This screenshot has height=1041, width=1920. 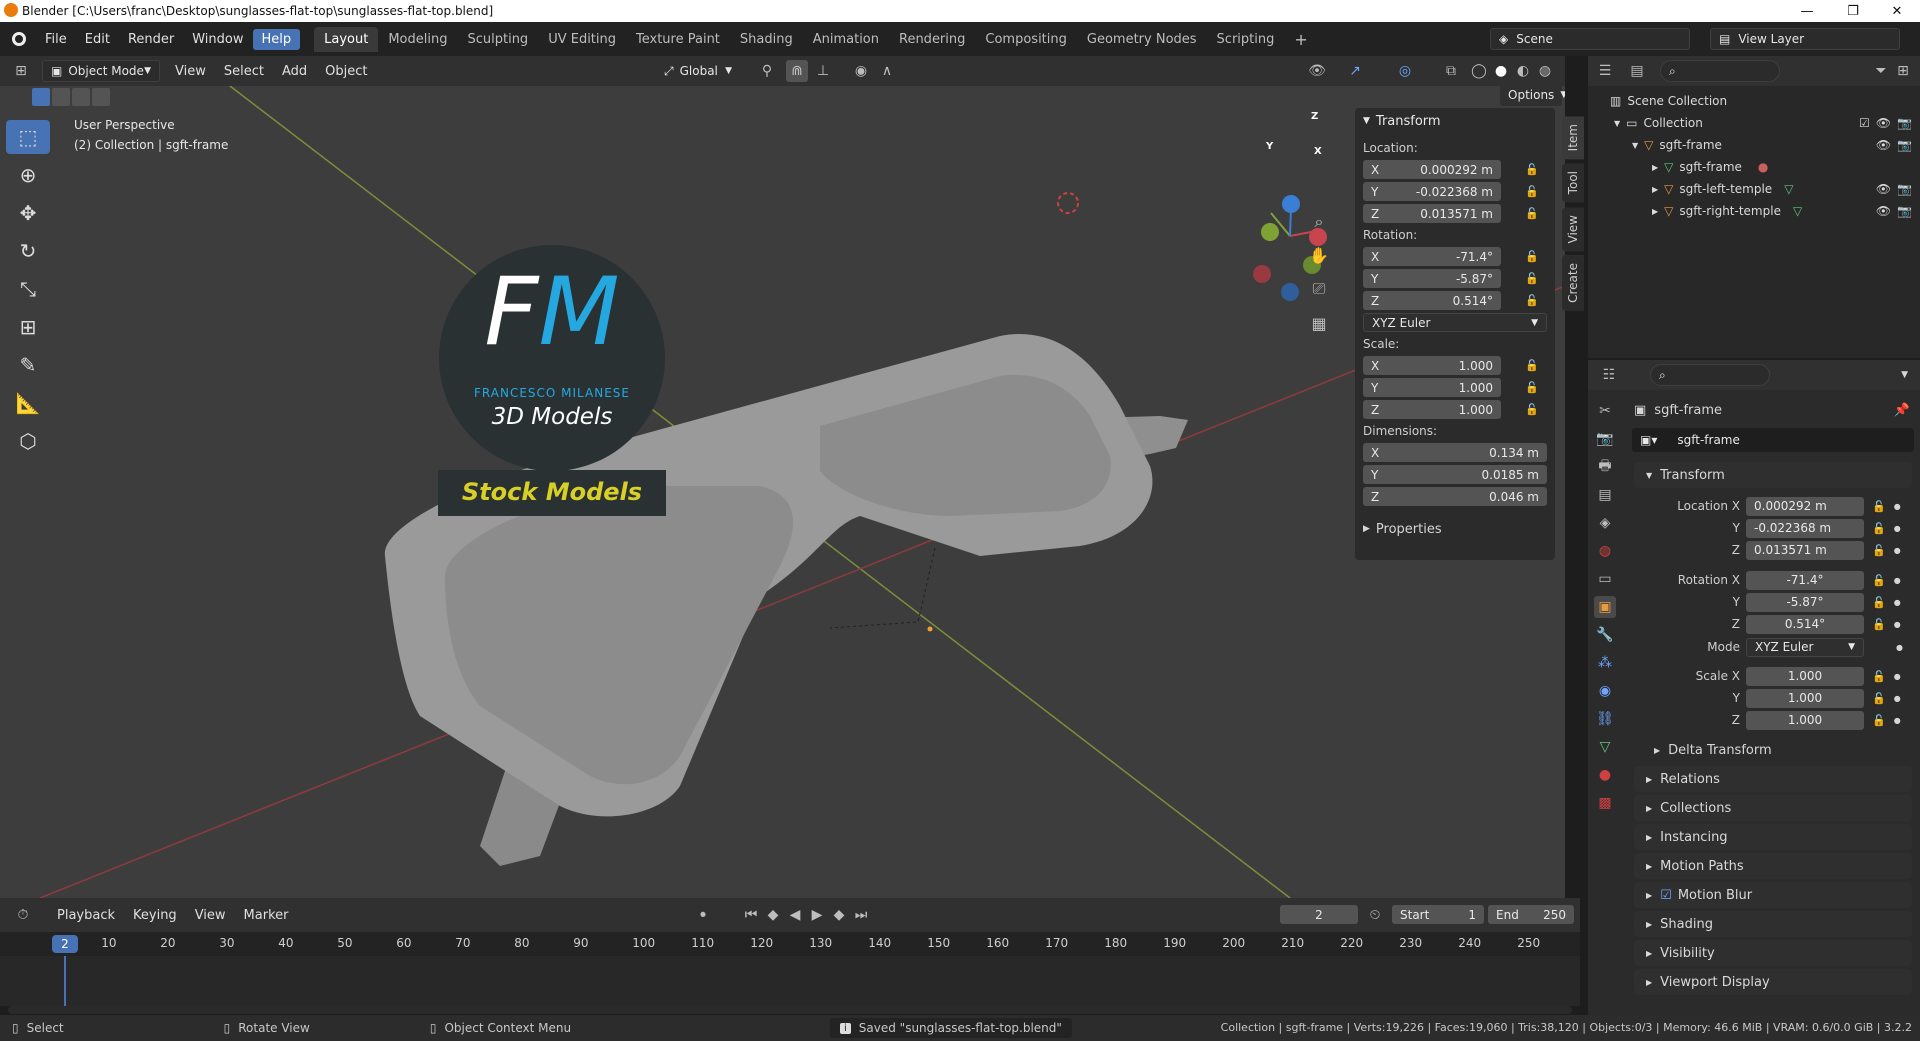 I want to click on tab-create: Create, so click(x=1573, y=283).